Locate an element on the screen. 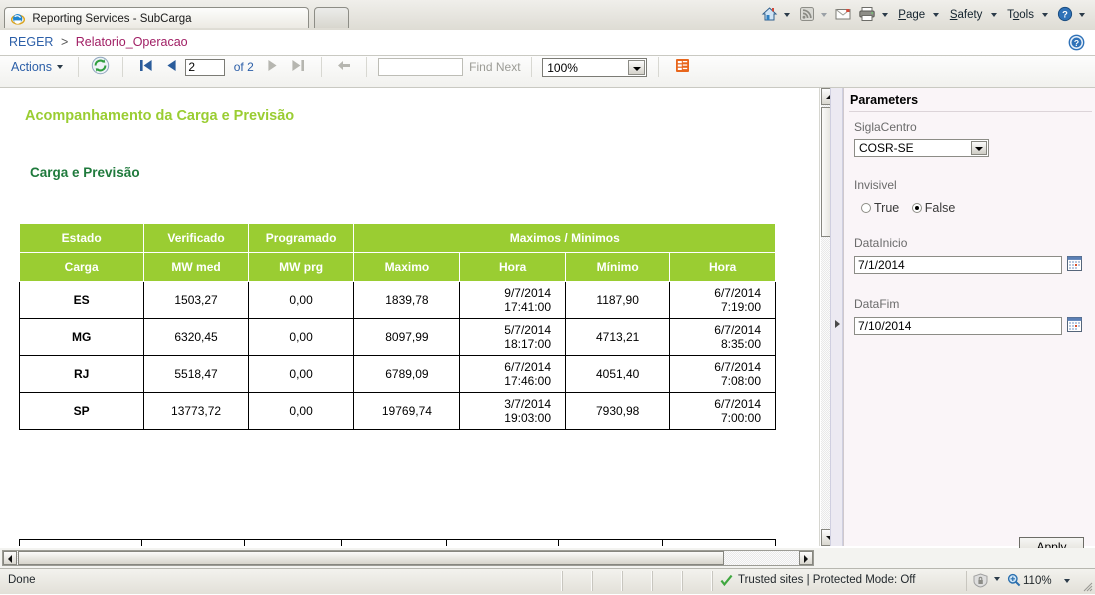  lock-icon is located at coordinates (980, 582).